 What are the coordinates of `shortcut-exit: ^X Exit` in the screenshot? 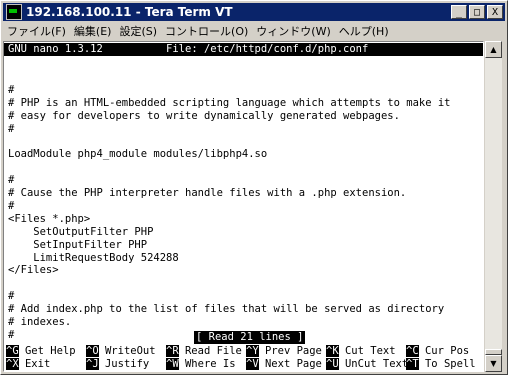 It's located at (28, 364).